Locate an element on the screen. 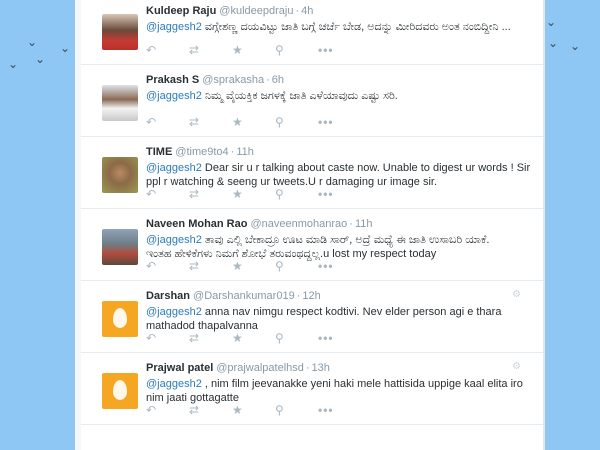 The width and height of the screenshot is (600, 450). tweet-author-name: Prajwal patel is located at coordinates (179, 368).